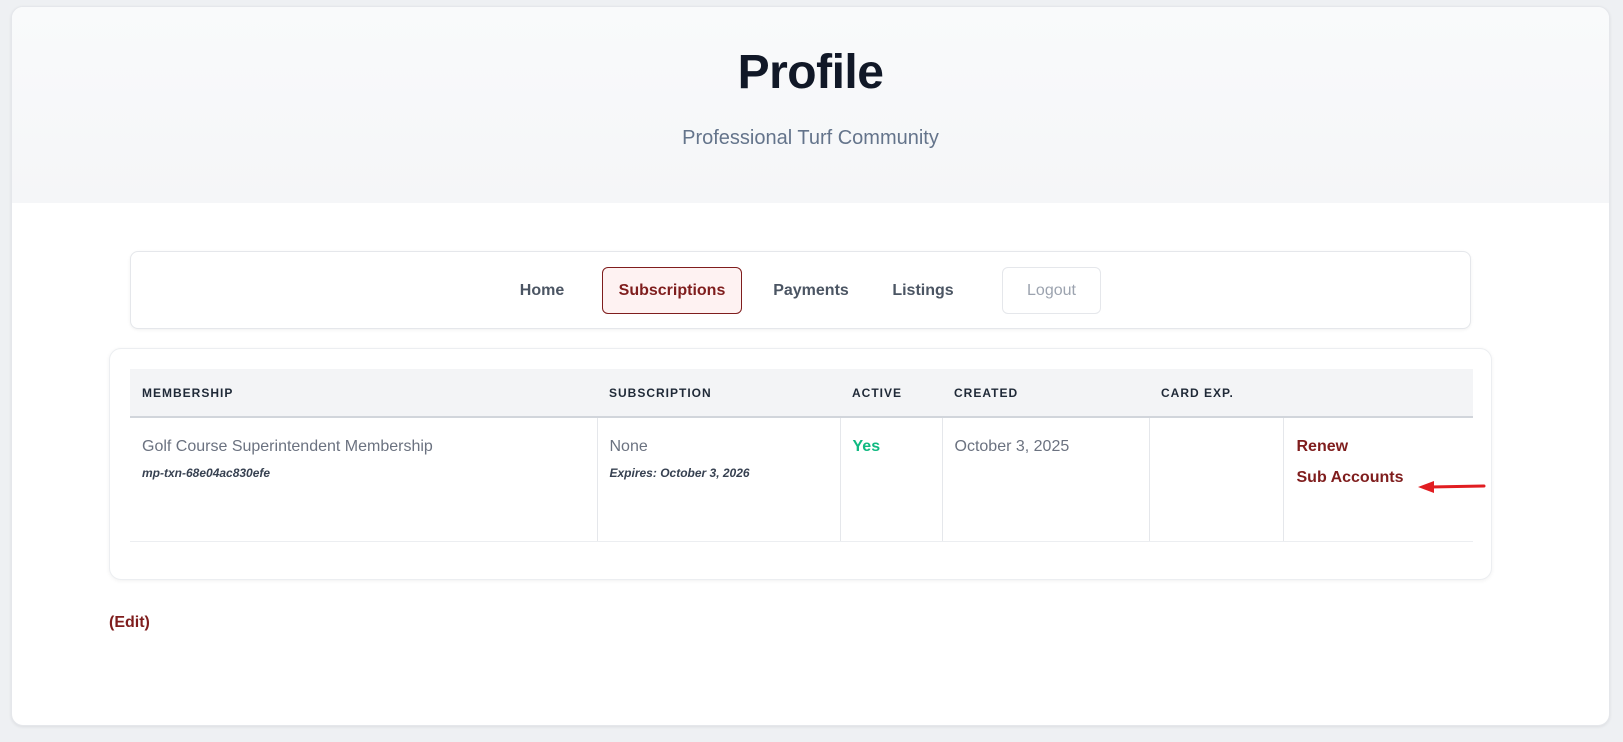  Describe the element at coordinates (923, 290) in the screenshot. I see `nav-listings: Listings` at that location.